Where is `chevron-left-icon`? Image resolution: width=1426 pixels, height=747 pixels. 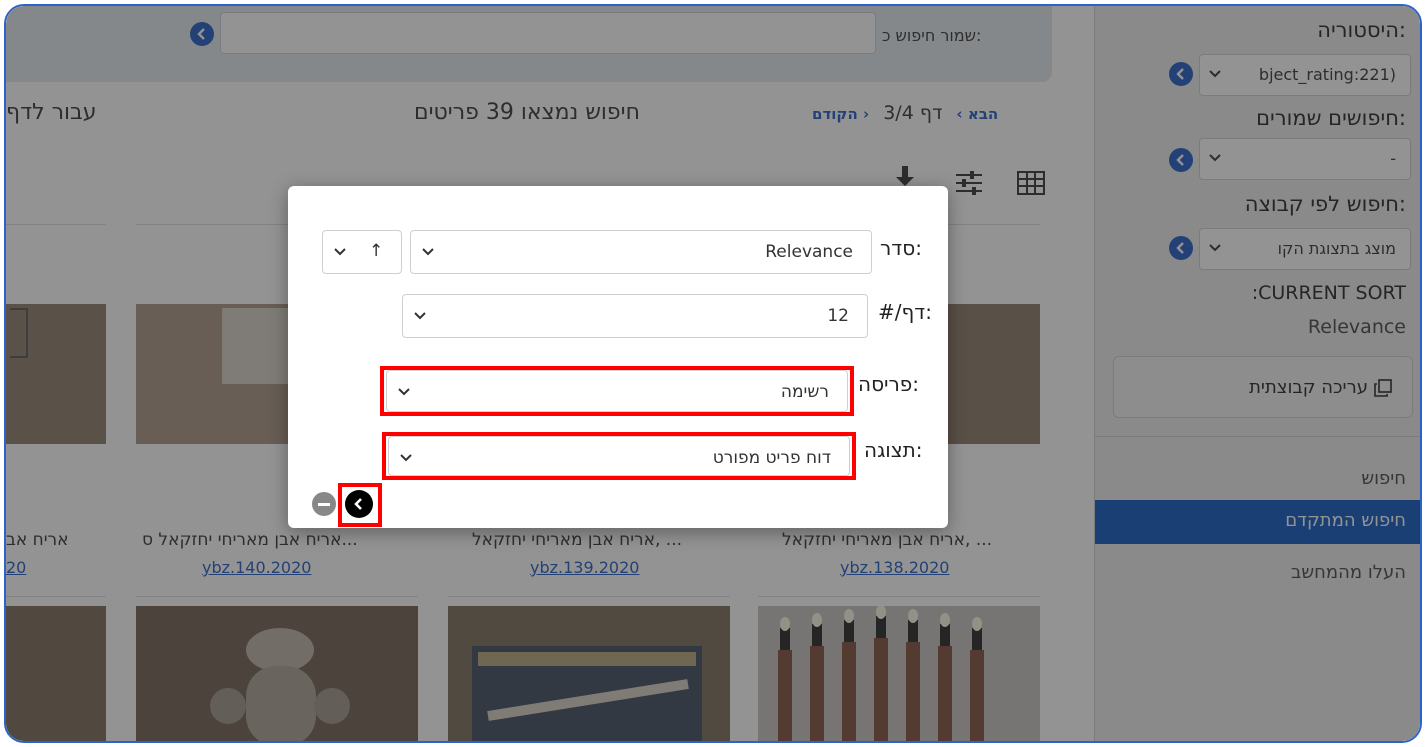
chevron-left-icon is located at coordinates (358, 504).